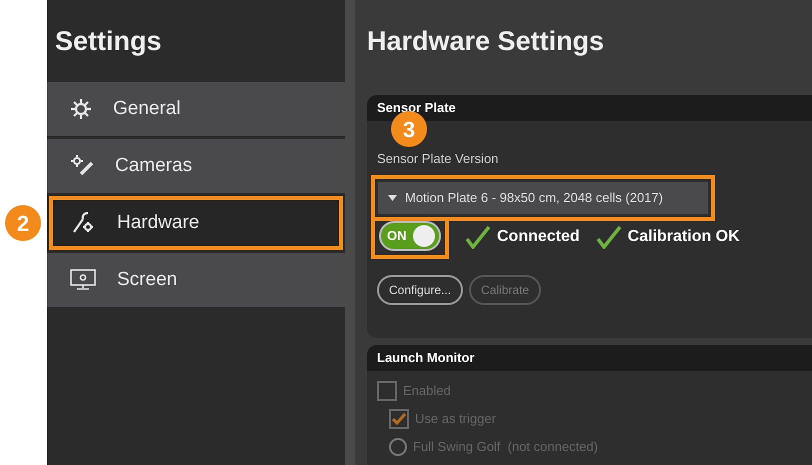 The image size is (812, 465). I want to click on sidebar-title: Settings, so click(108, 41).